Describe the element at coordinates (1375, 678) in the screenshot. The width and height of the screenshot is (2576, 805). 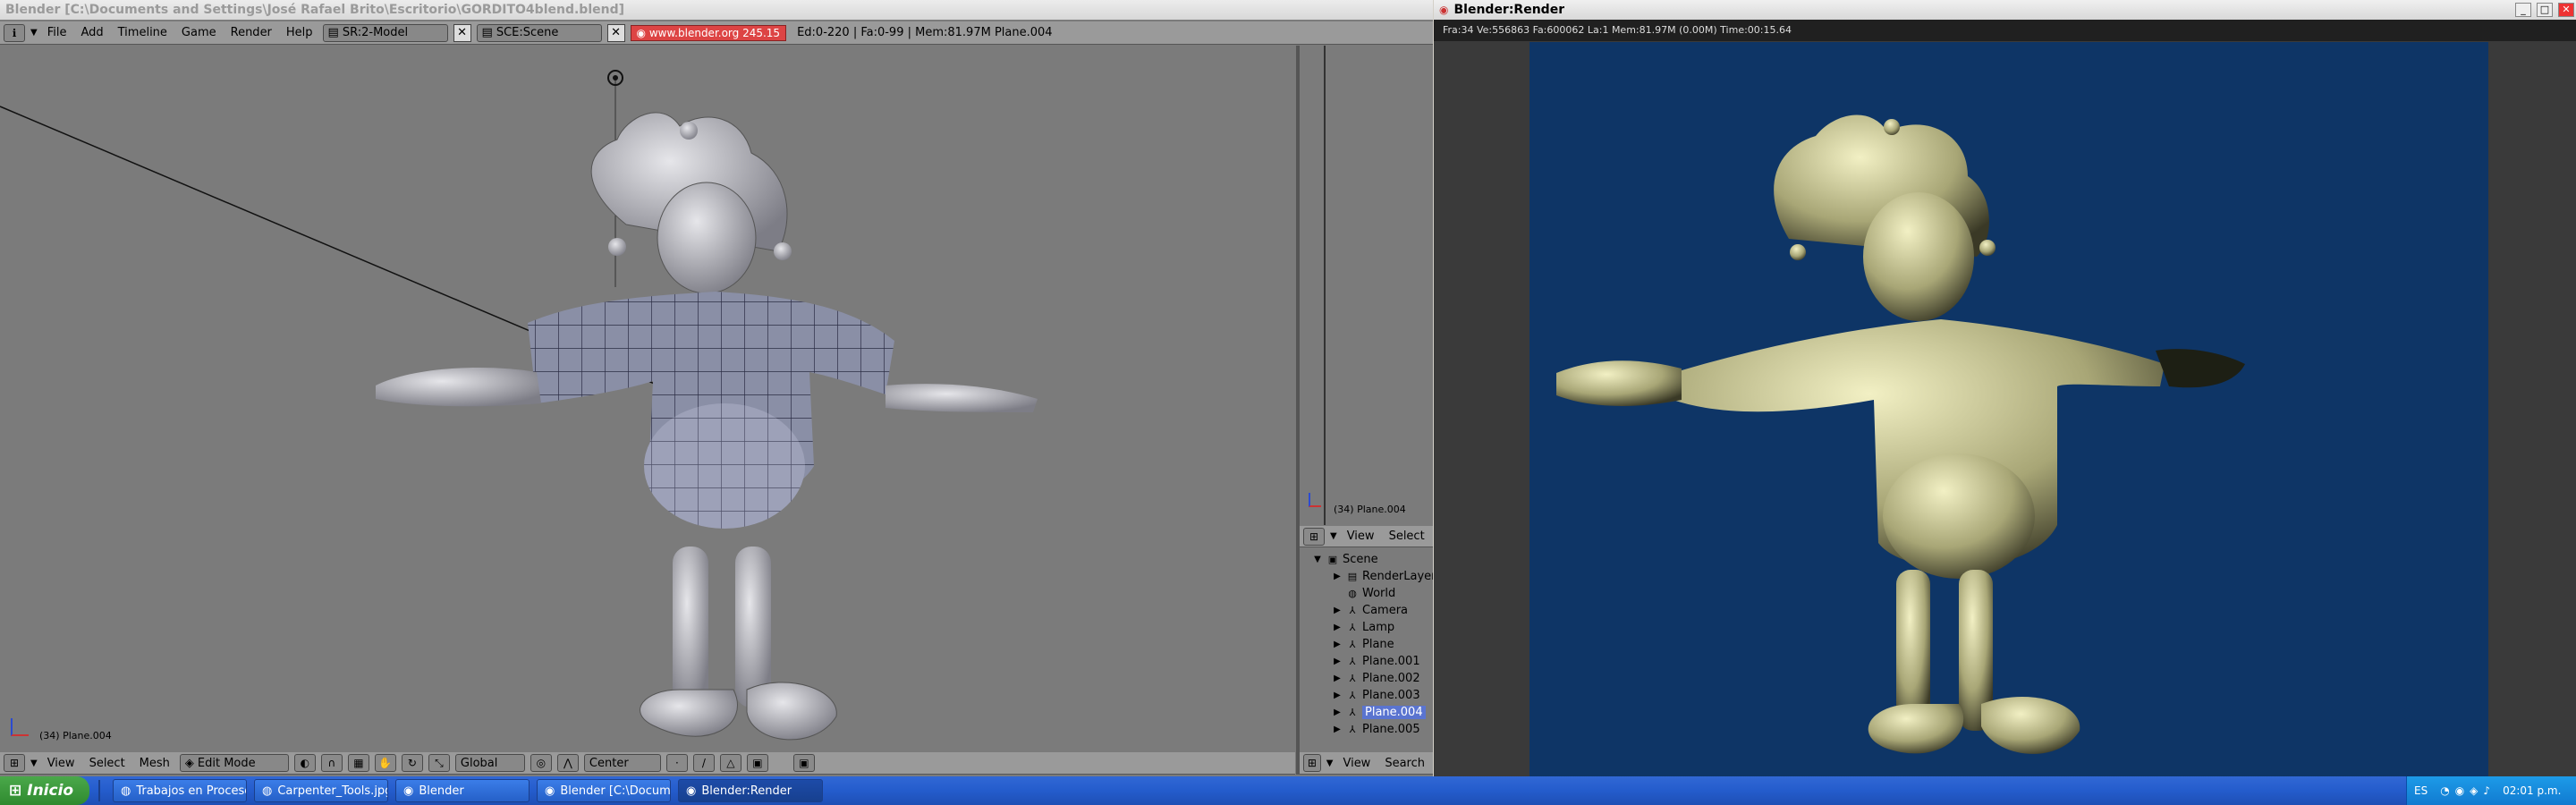
I see `outliner-item: ▶ ⅄ Plane.002` at that location.